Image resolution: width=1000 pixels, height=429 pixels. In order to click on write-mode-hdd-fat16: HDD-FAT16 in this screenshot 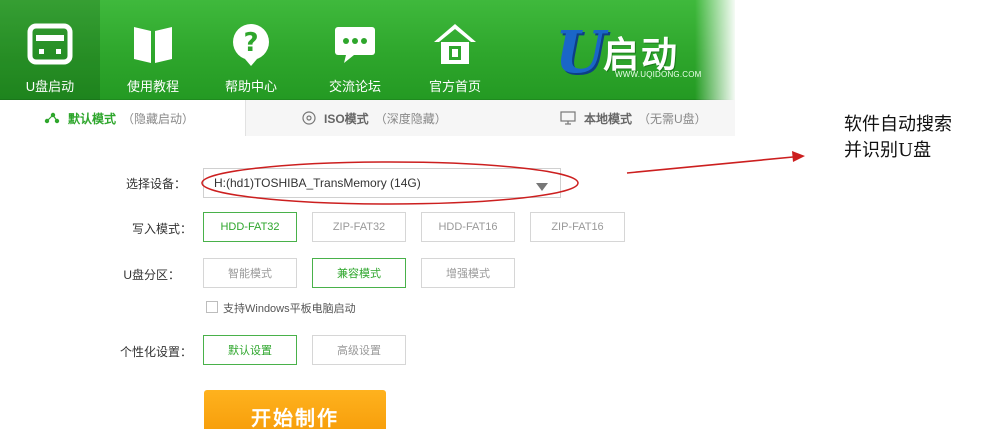, I will do `click(468, 227)`.